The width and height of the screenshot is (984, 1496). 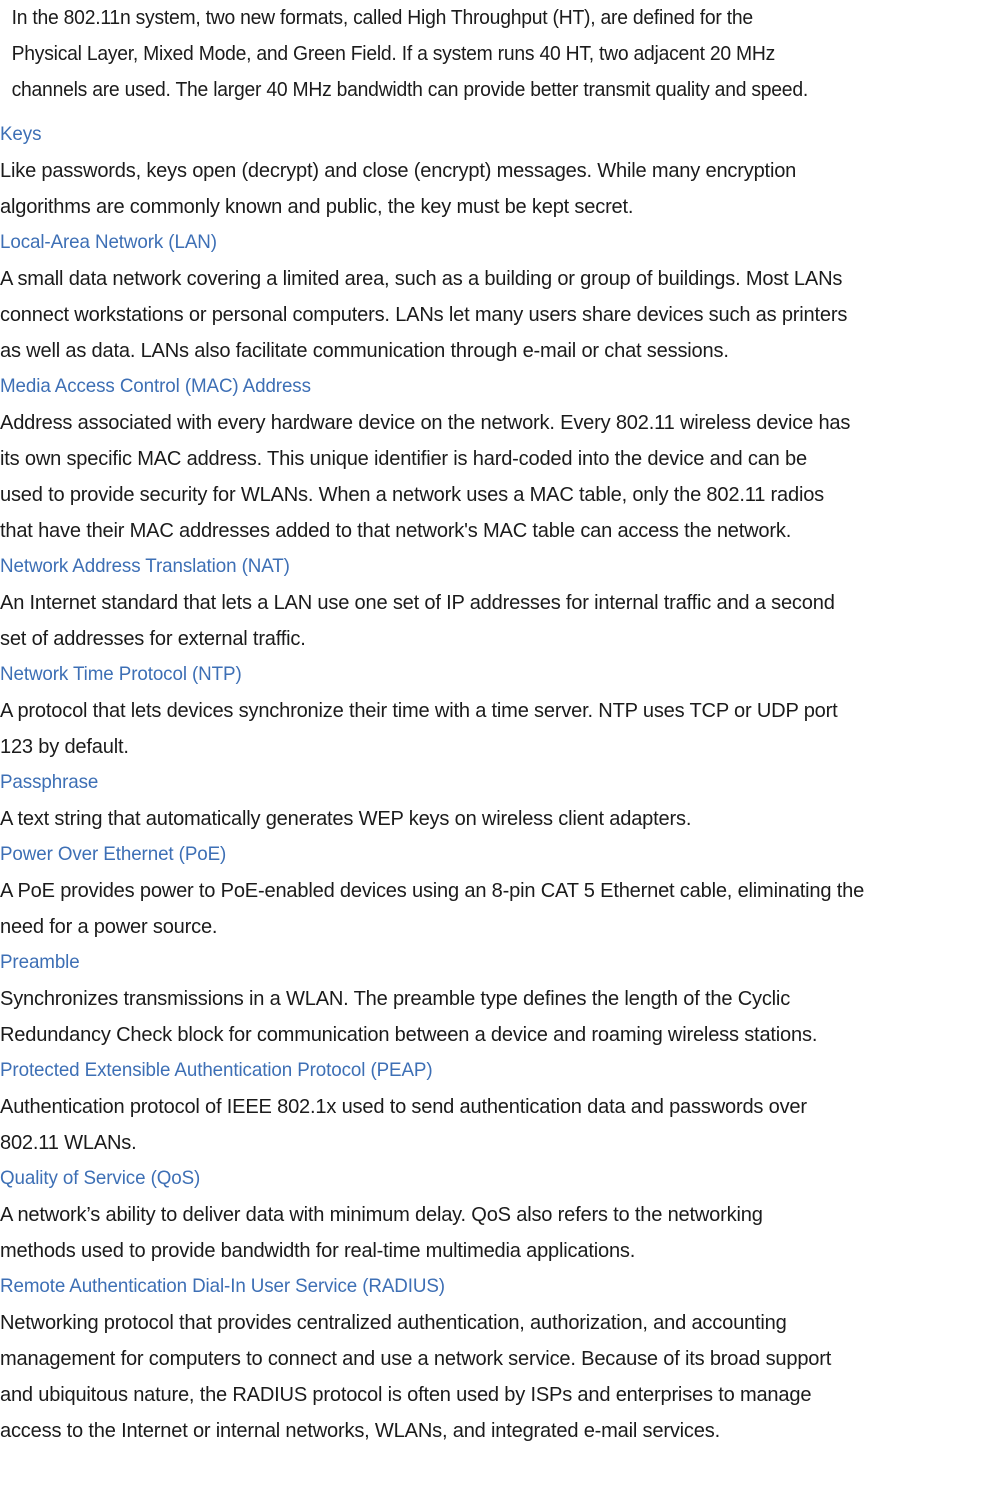 I want to click on glossary-term-heading: Network Time Protocol (NTP), so click(x=121, y=674).